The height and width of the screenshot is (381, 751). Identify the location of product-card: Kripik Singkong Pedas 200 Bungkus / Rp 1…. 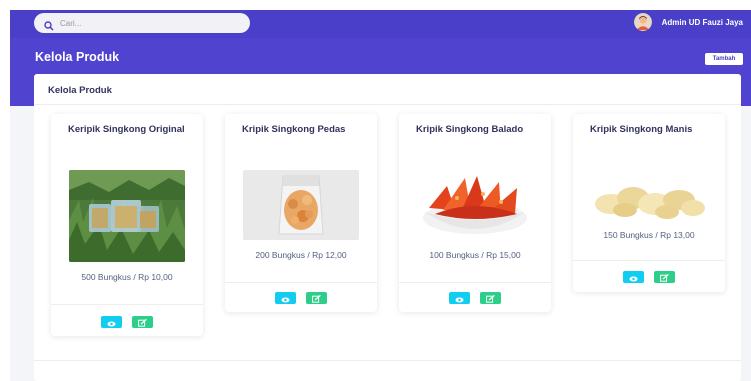
(301, 213).